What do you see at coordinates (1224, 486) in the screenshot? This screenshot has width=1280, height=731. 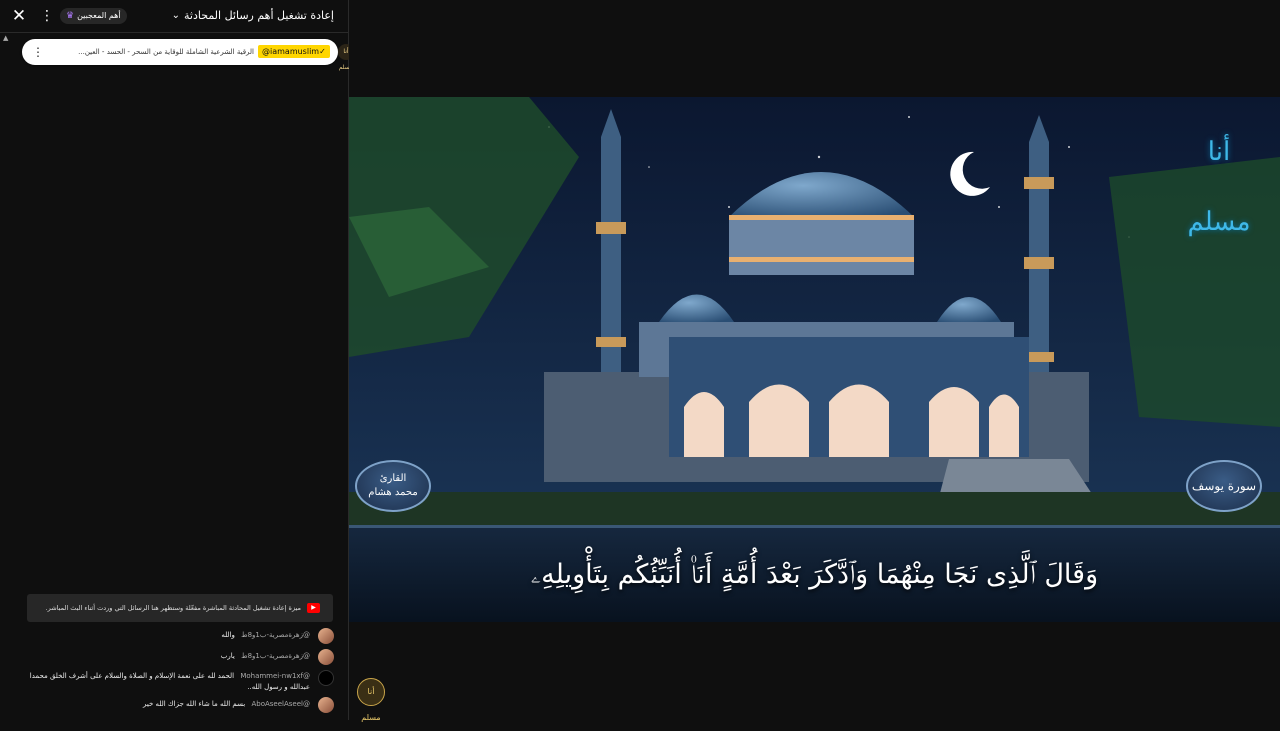 I see `surah-badge: سورة يوسف` at bounding box center [1224, 486].